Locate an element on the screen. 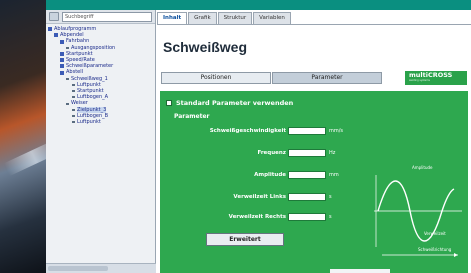  param-label: Verweilzeit Rechts is located at coordinates (257, 217).